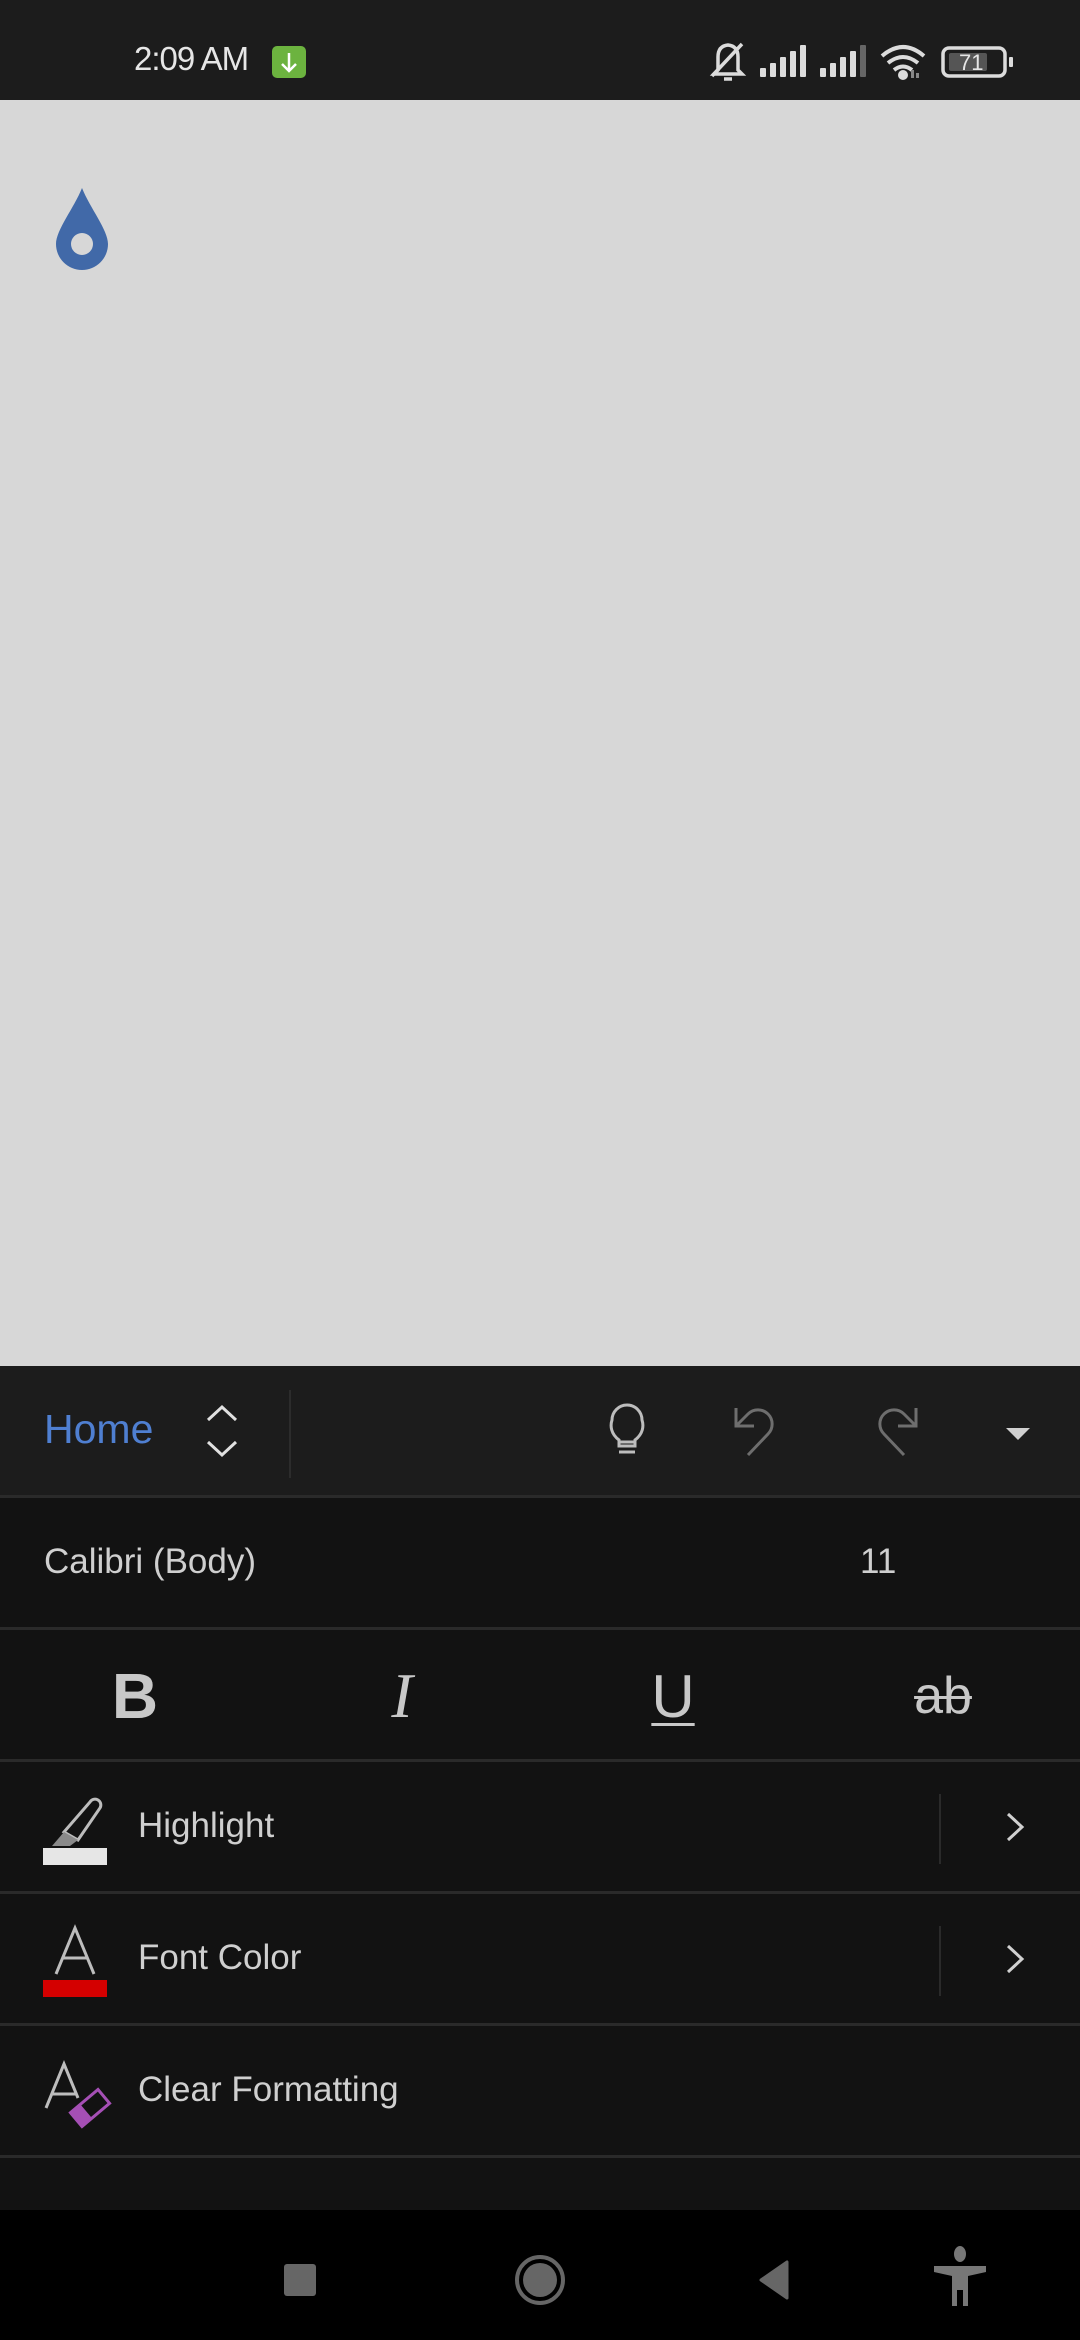  What do you see at coordinates (98, 1429) in the screenshot?
I see `tab-home: Home` at bounding box center [98, 1429].